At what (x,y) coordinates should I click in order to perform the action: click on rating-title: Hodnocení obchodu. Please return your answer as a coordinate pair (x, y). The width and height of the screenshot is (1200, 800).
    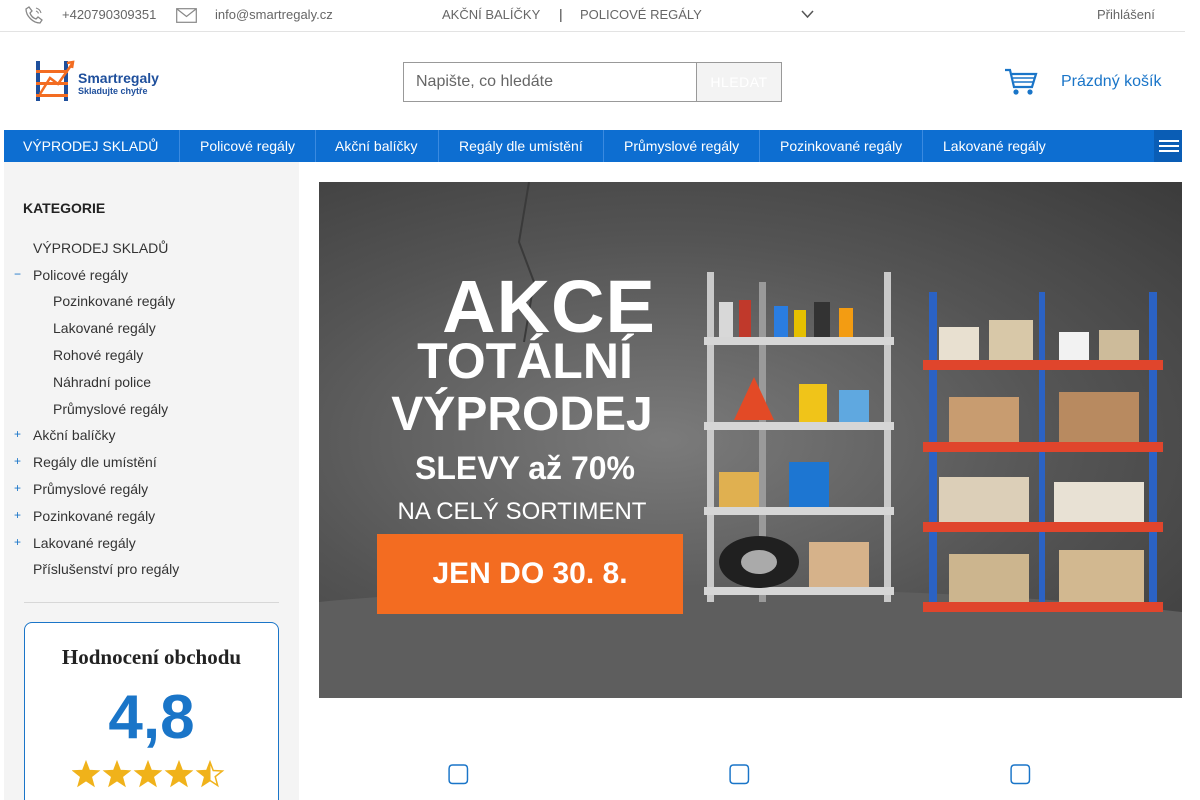
    Looking at the image, I should click on (151, 657).